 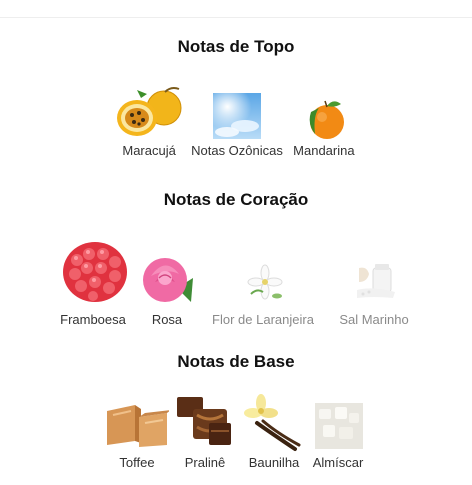 I want to click on rose-icon, so click(x=168, y=280).